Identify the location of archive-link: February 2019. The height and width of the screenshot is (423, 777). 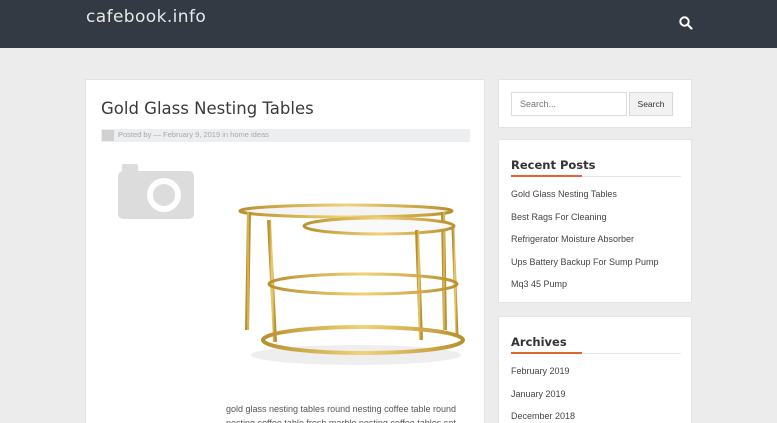
(543, 376).